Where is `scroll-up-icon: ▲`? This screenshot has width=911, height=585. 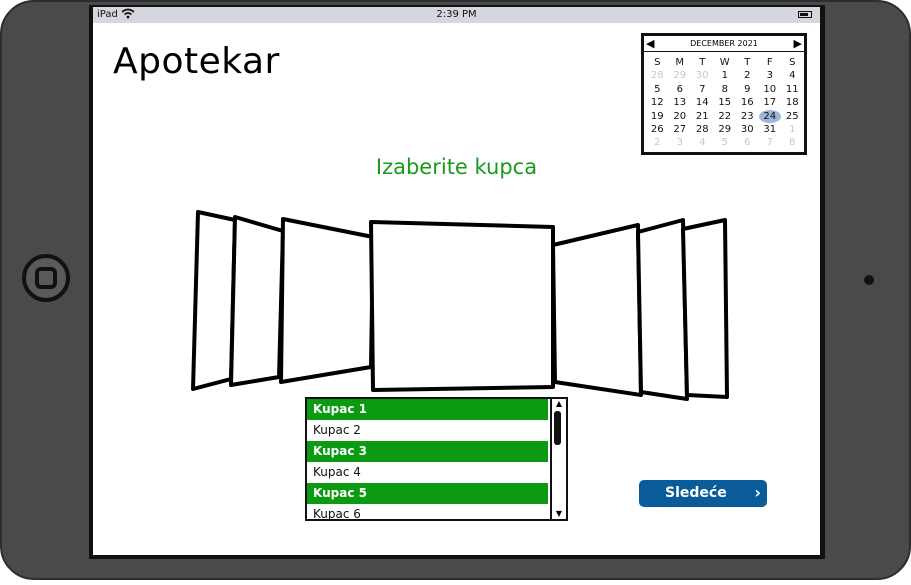
scroll-up-icon: ▲ is located at coordinates (559, 404).